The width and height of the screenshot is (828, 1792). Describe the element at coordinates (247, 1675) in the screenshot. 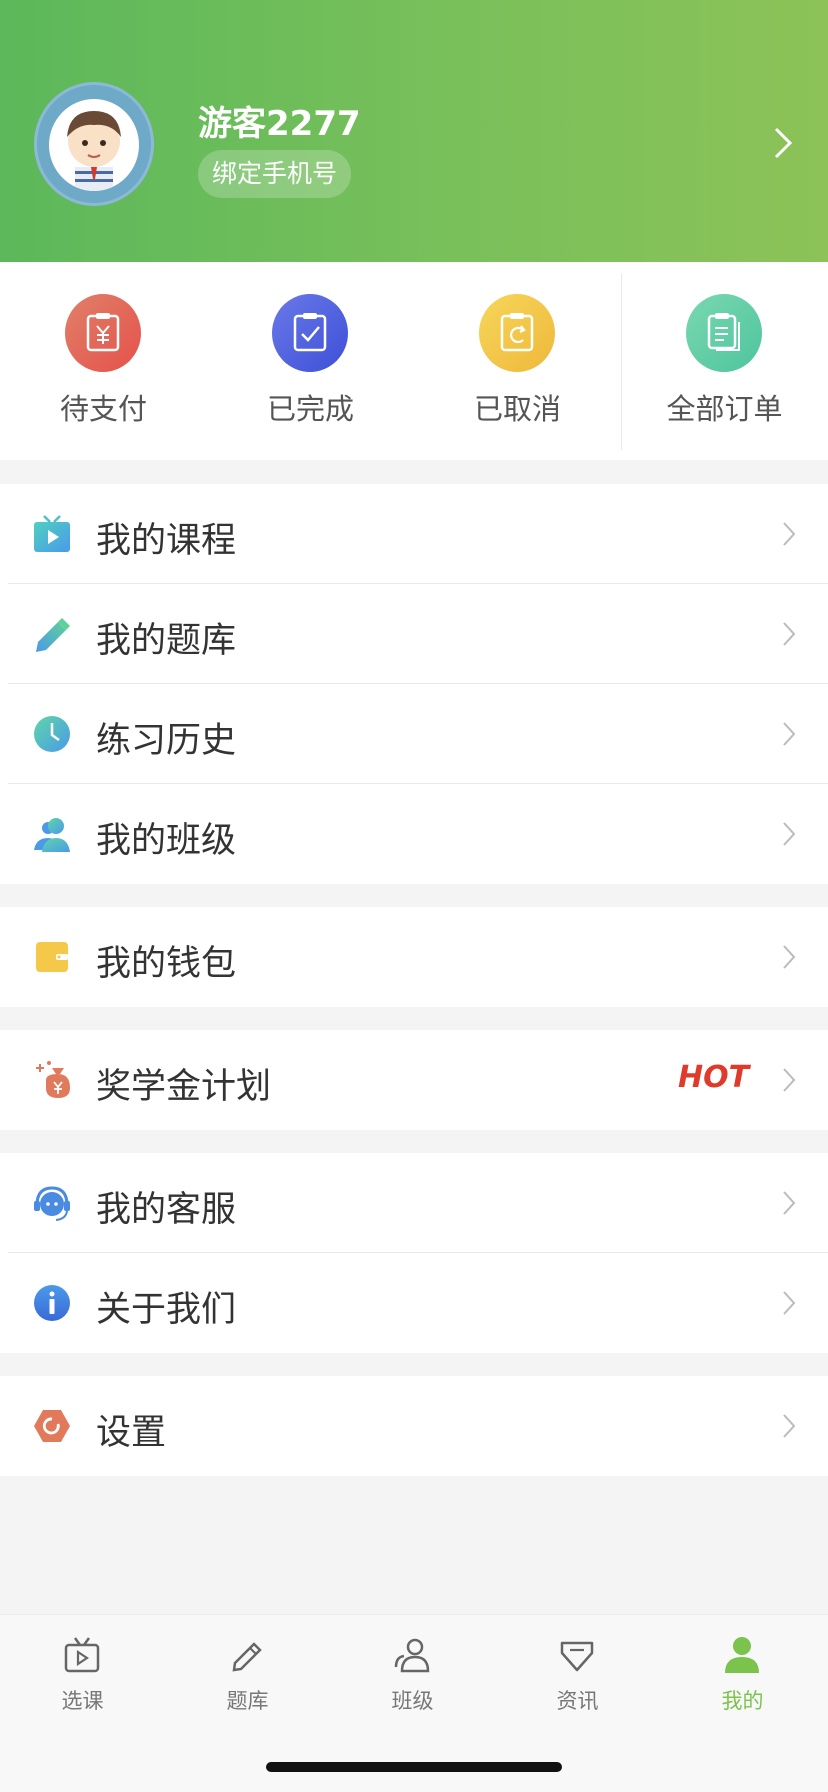

I see `tab-question-bank: 题库` at that location.